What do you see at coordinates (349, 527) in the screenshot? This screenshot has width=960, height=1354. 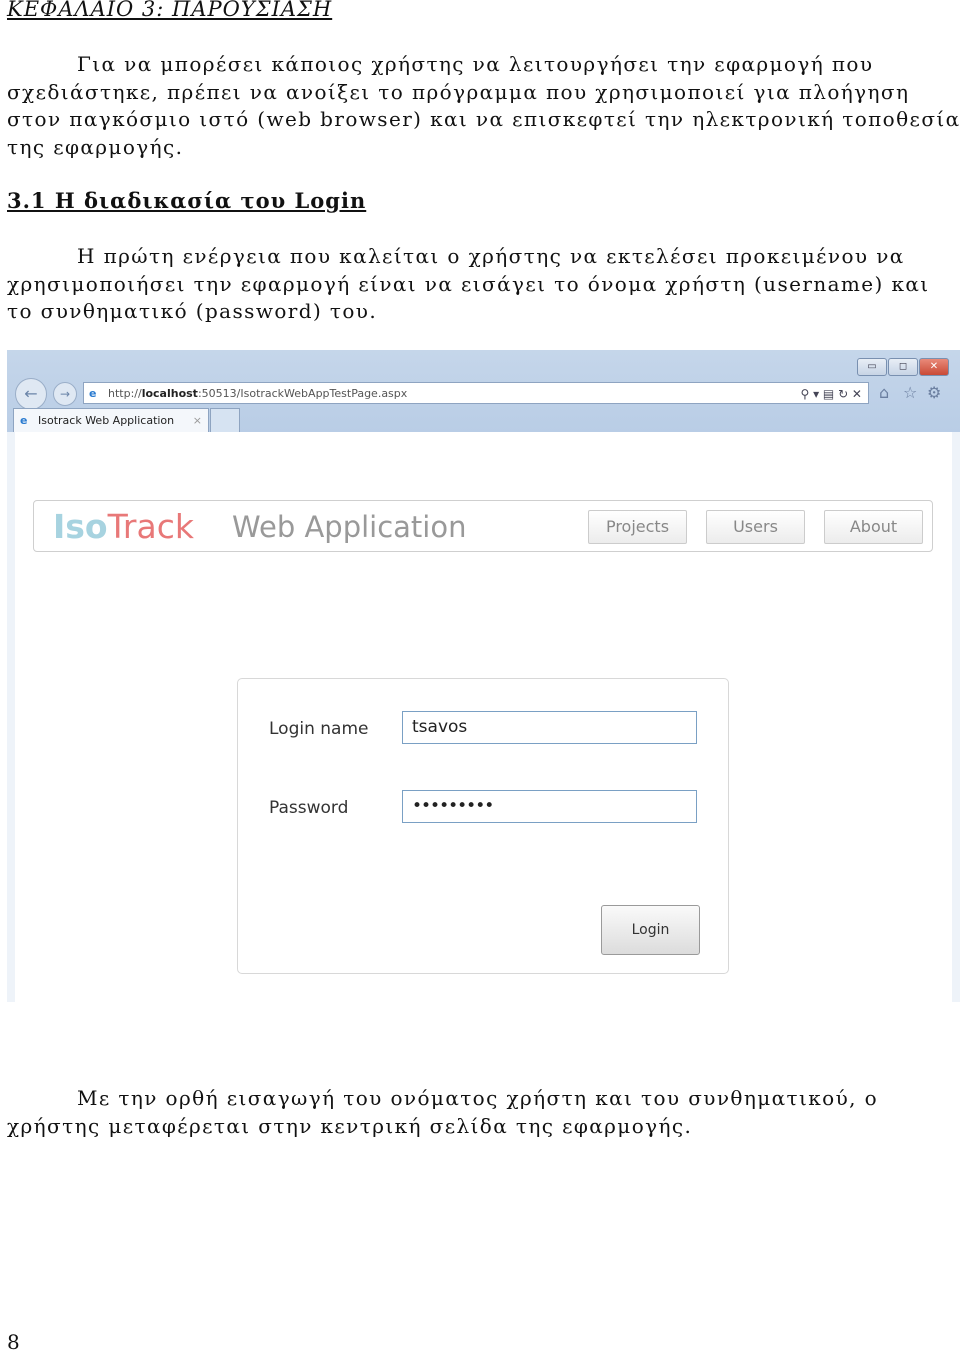 I see `app-subtitle: Web Application` at bounding box center [349, 527].